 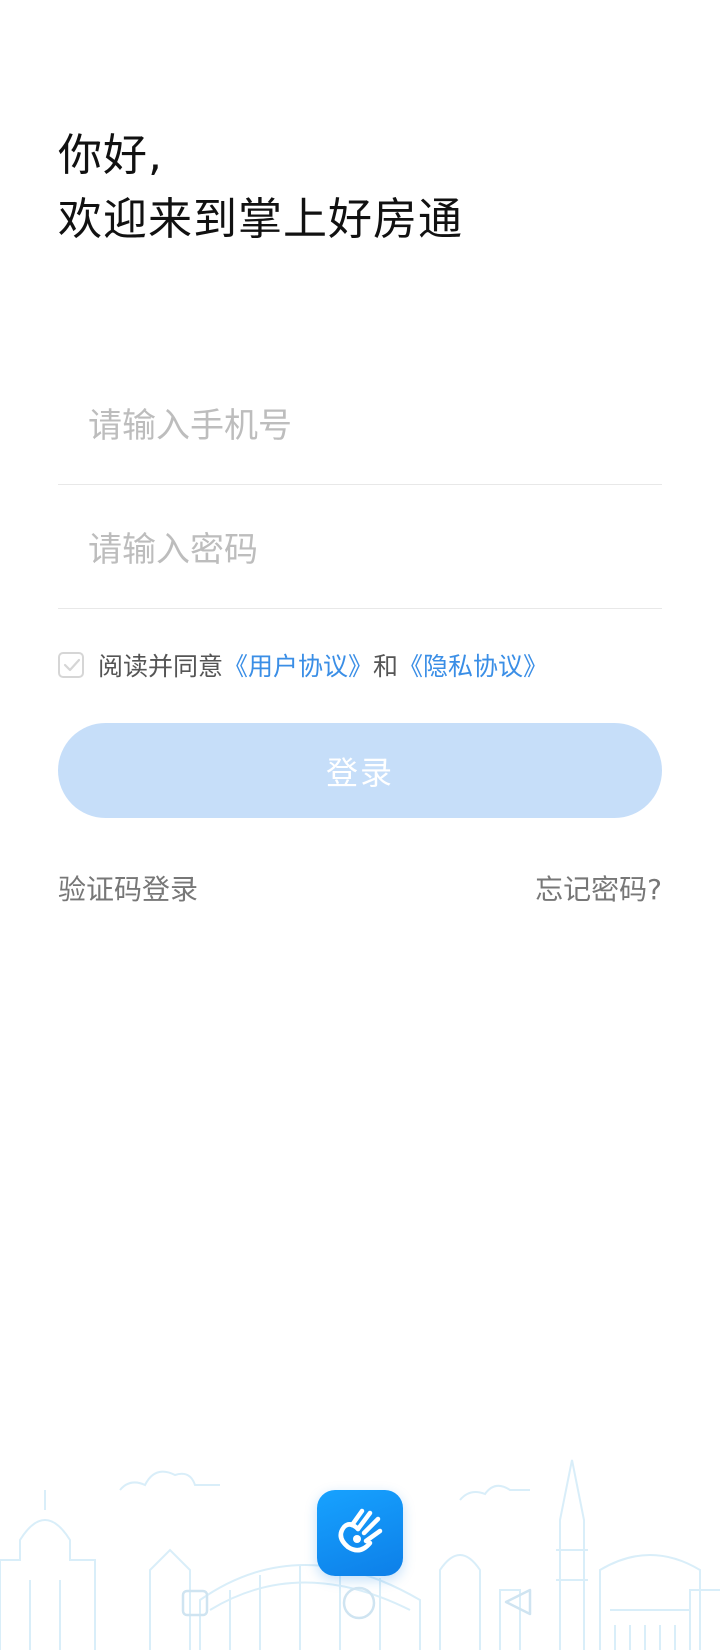 I want to click on check-icon, so click(x=72, y=665).